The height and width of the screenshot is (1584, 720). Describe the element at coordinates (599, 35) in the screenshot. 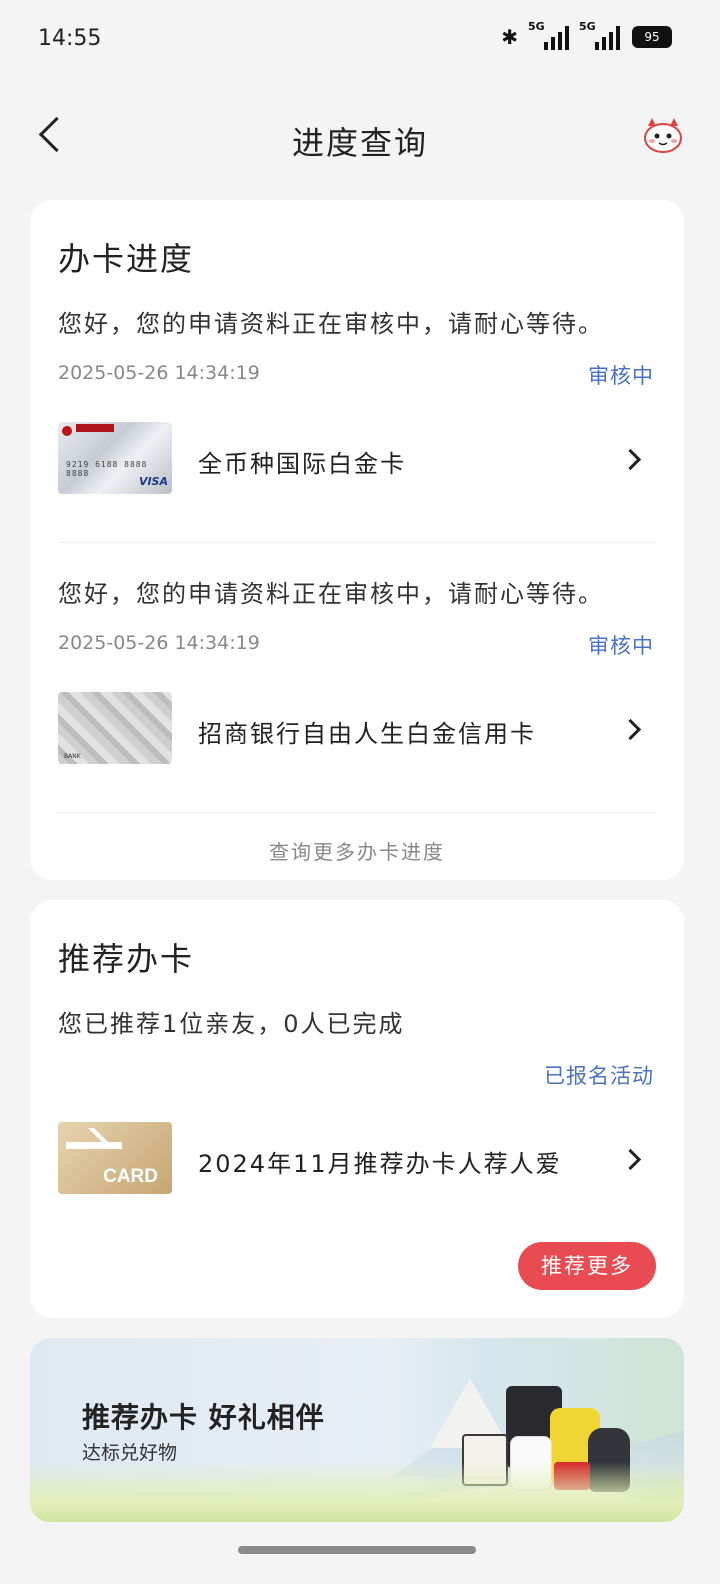

I see `signal-icon-2: 5G` at that location.